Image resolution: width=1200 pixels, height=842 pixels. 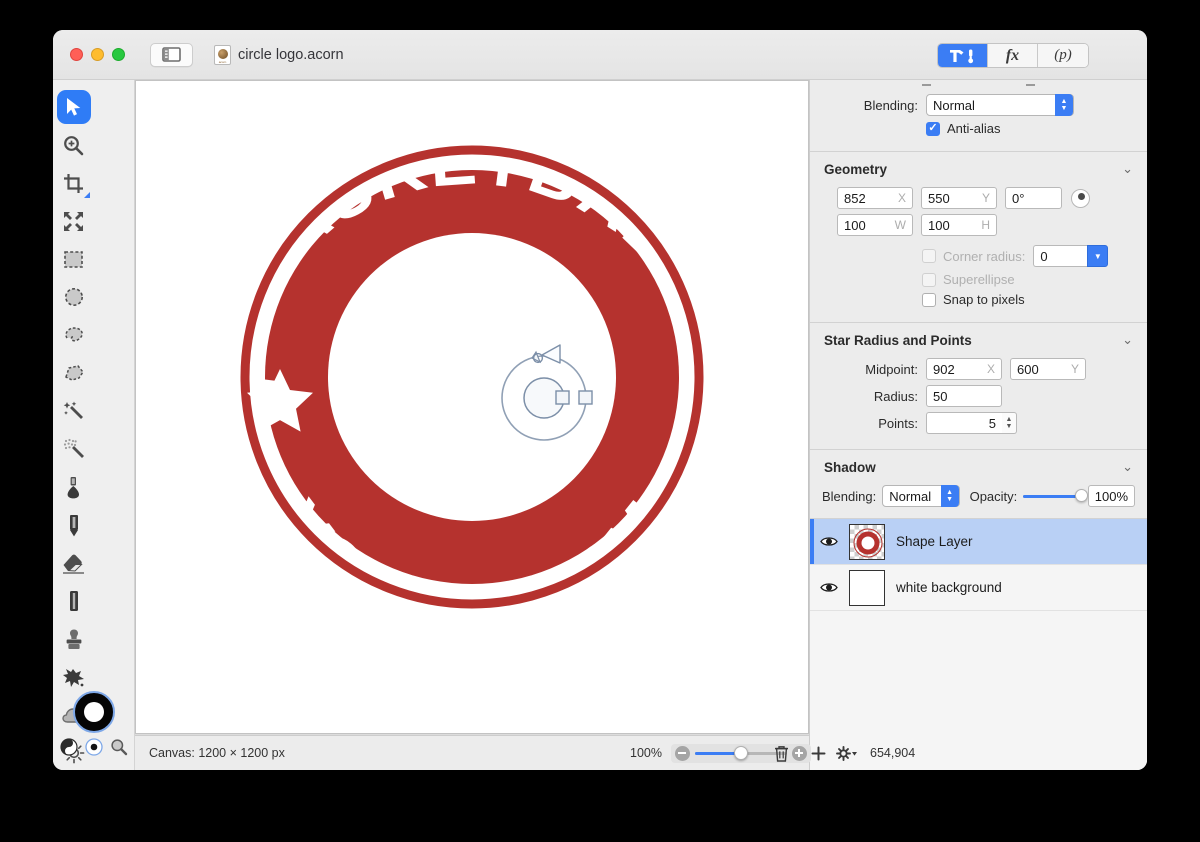 I want to click on close-button, so click(x=76, y=54).